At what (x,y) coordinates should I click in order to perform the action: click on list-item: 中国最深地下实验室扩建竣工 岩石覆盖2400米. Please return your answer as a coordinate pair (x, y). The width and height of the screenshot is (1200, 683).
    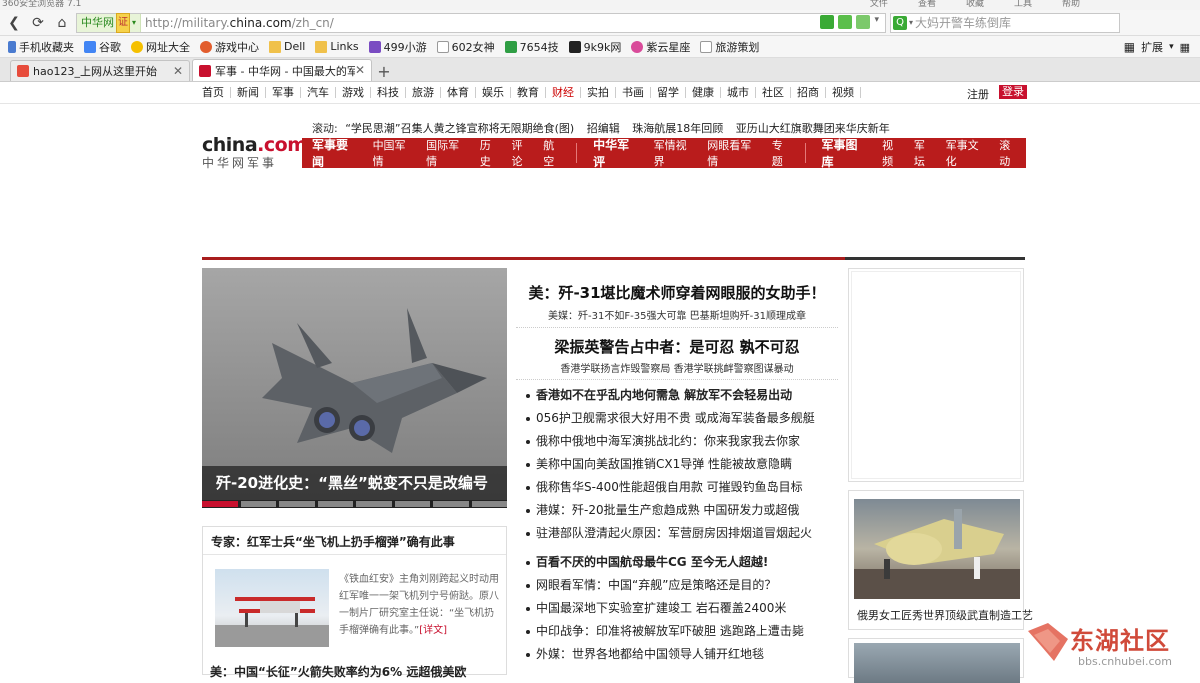
    Looking at the image, I should click on (681, 608).